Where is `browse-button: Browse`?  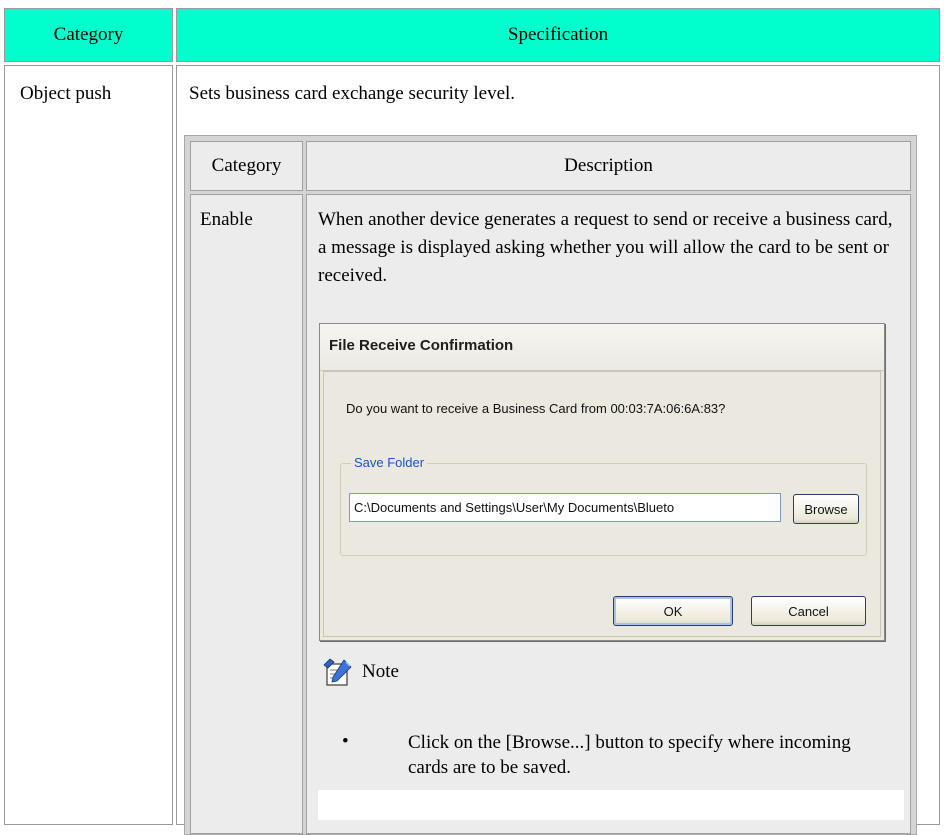 browse-button: Browse is located at coordinates (826, 509).